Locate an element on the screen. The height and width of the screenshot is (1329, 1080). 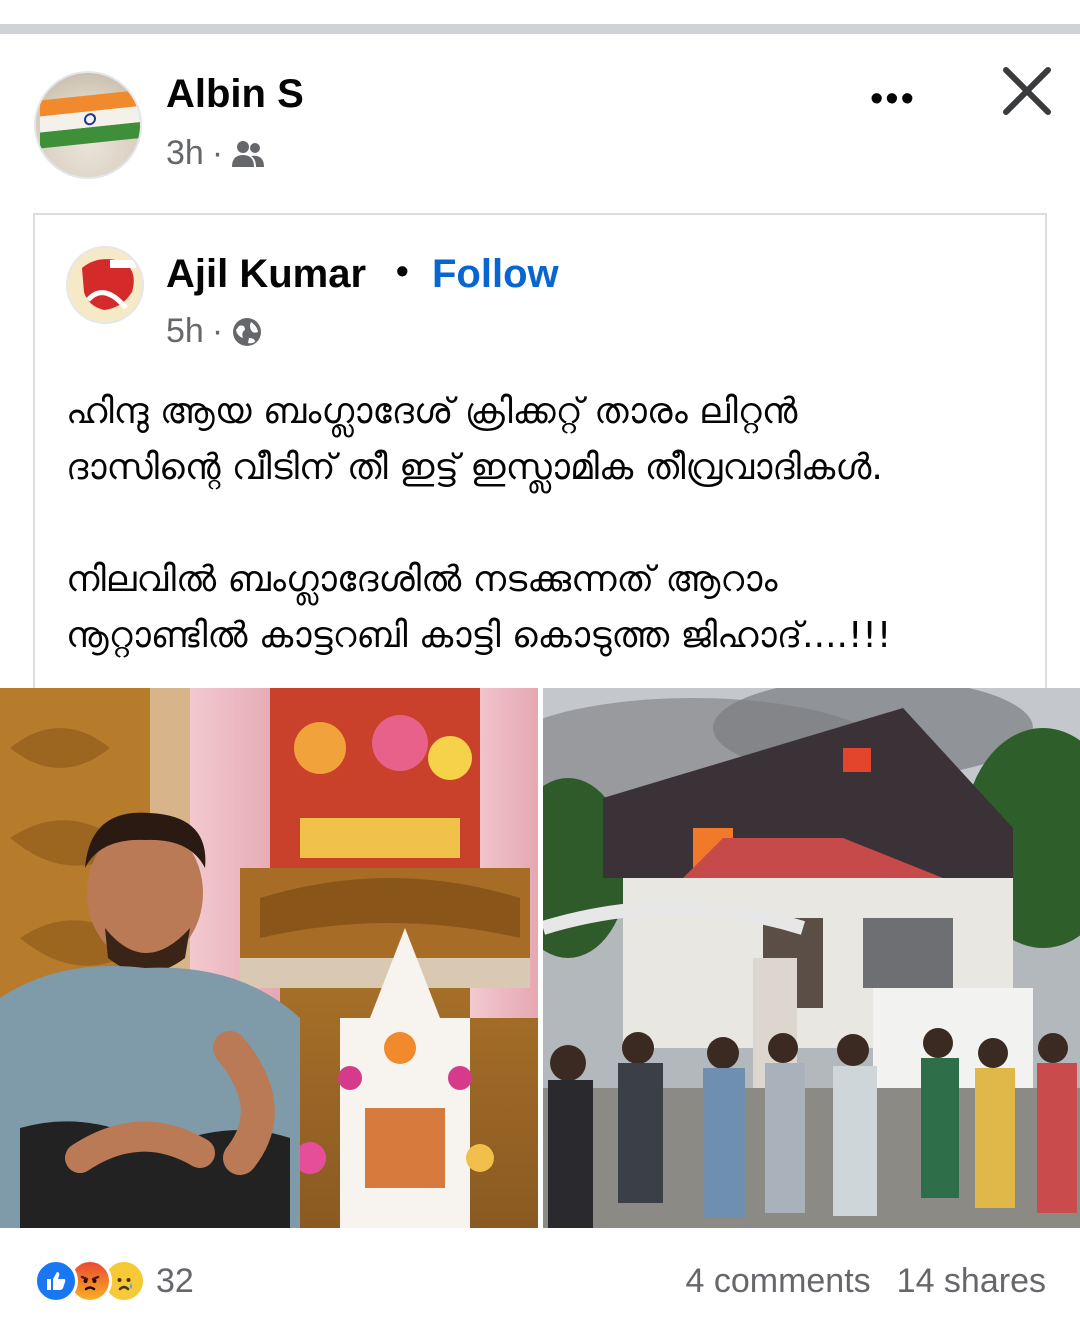
friends-icon is located at coordinates (248, 153).